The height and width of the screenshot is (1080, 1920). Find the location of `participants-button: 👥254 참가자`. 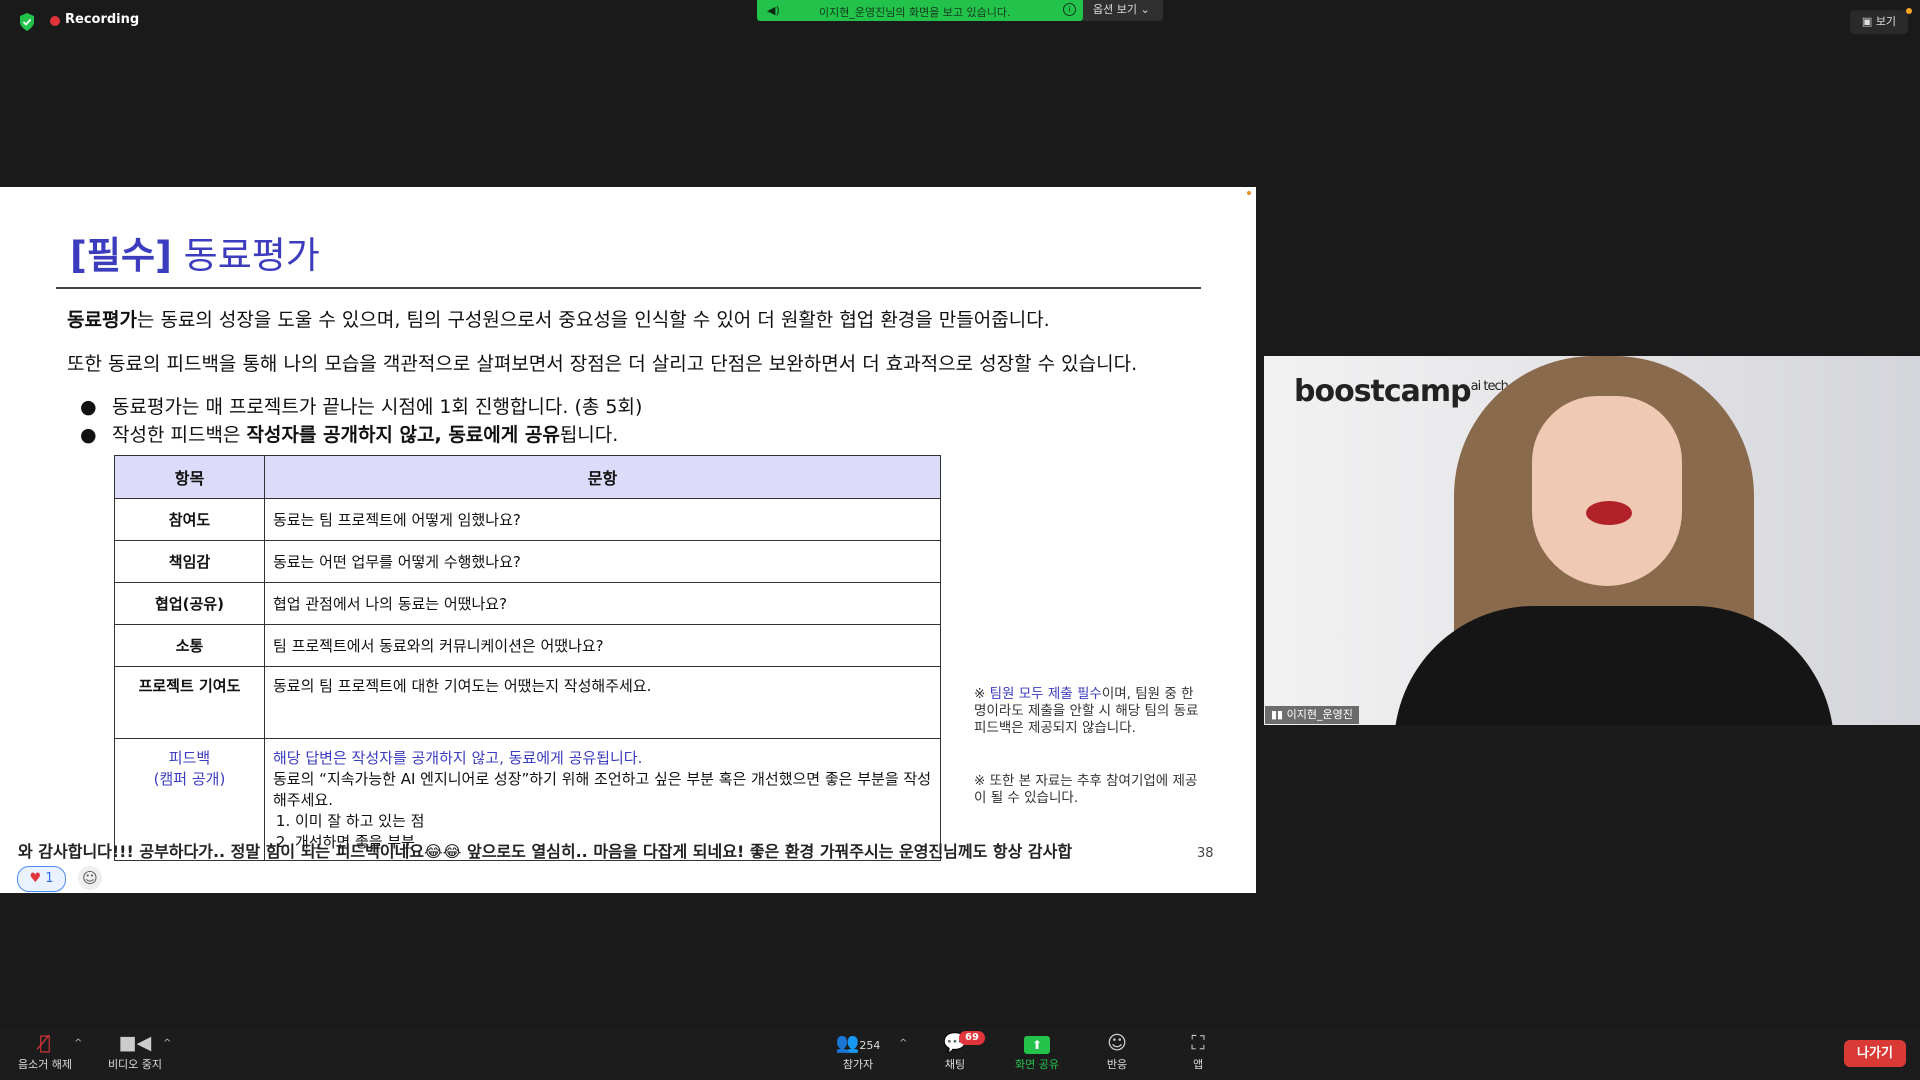

participants-button: 👥254 참가자 is located at coordinates (858, 1051).